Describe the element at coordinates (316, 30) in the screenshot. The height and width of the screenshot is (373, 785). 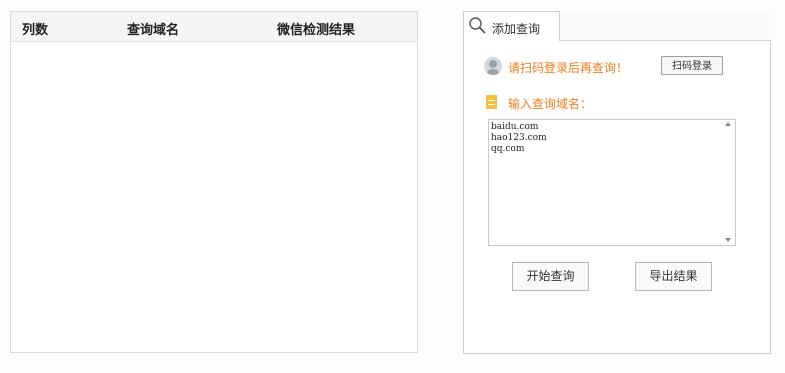
I see `column-header-wechat-result: 微信检测结果` at that location.